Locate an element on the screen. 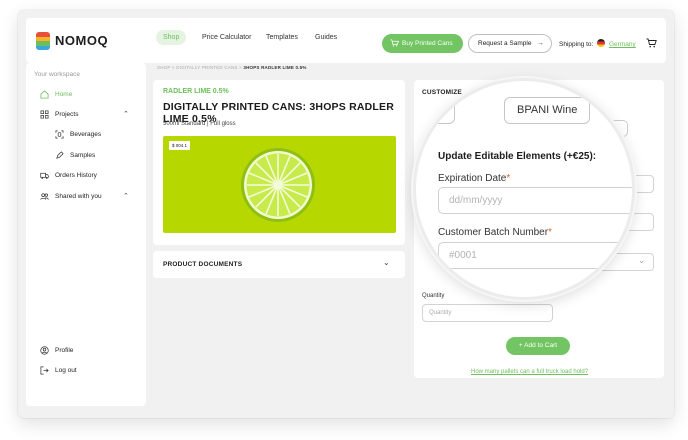  sidebar-item-profile: Profile is located at coordinates (56, 350).